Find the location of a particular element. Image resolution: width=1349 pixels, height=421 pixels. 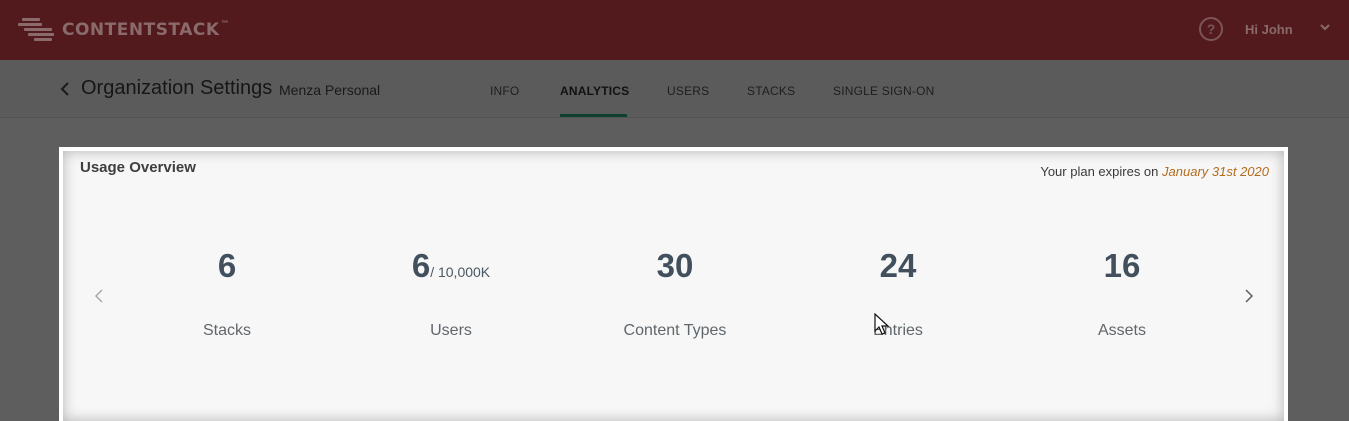

entries-label: Entries is located at coordinates (898, 330).